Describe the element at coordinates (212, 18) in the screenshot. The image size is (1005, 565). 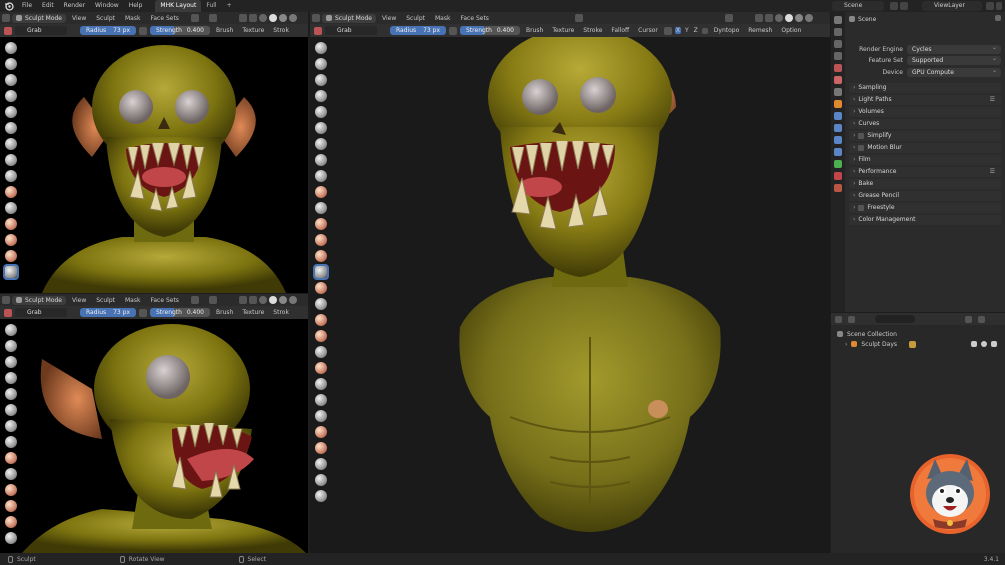
I see `snap-icon` at that location.